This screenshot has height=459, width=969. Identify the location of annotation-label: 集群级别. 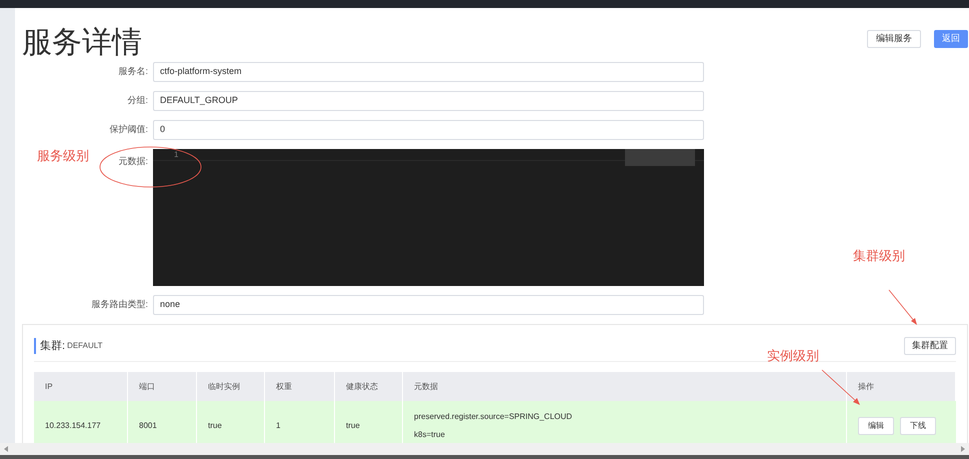
(879, 256).